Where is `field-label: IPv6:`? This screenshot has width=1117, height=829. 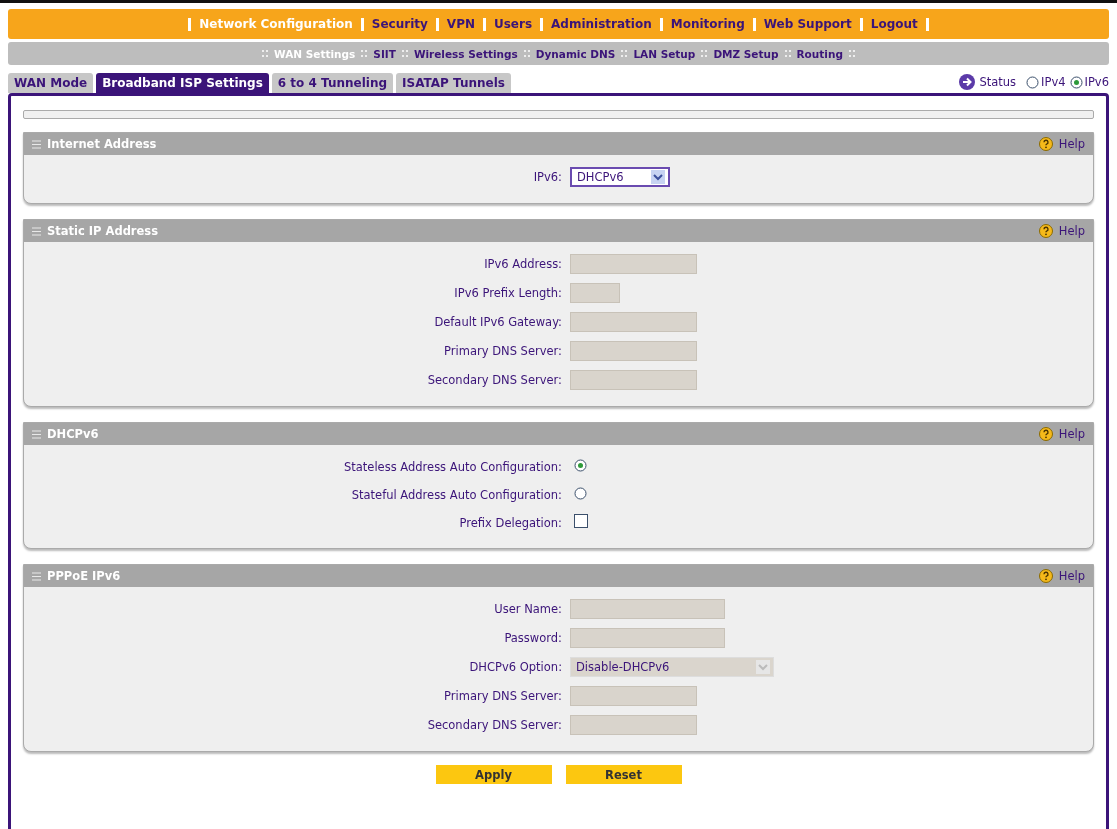 field-label: IPv6: is located at coordinates (547, 177).